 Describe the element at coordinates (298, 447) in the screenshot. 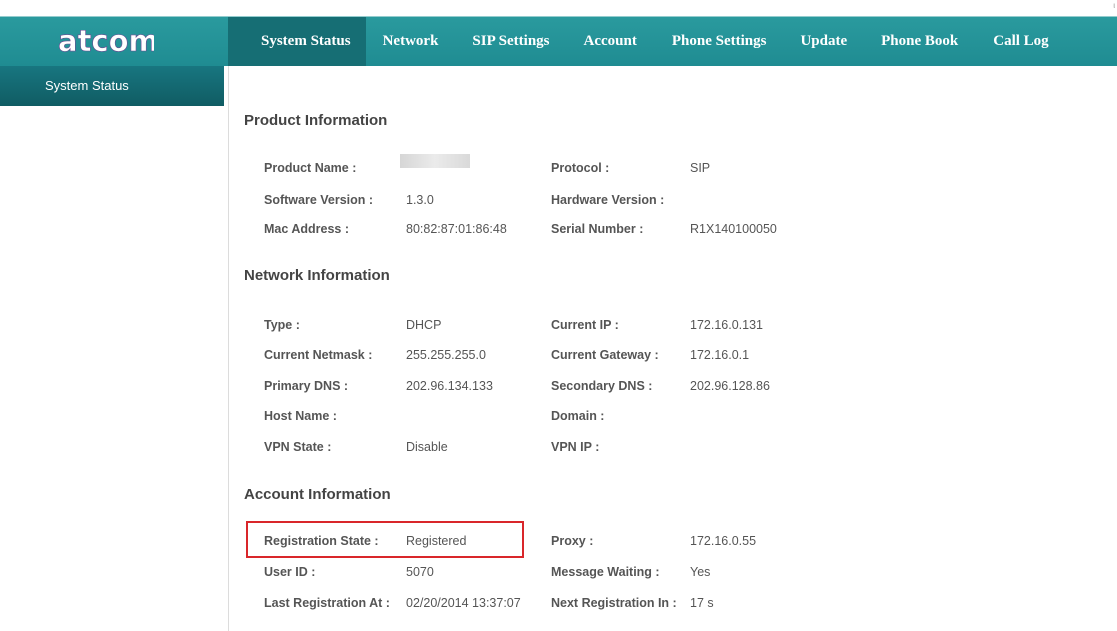

I see `vpn-state-label: VPN State :` at that location.